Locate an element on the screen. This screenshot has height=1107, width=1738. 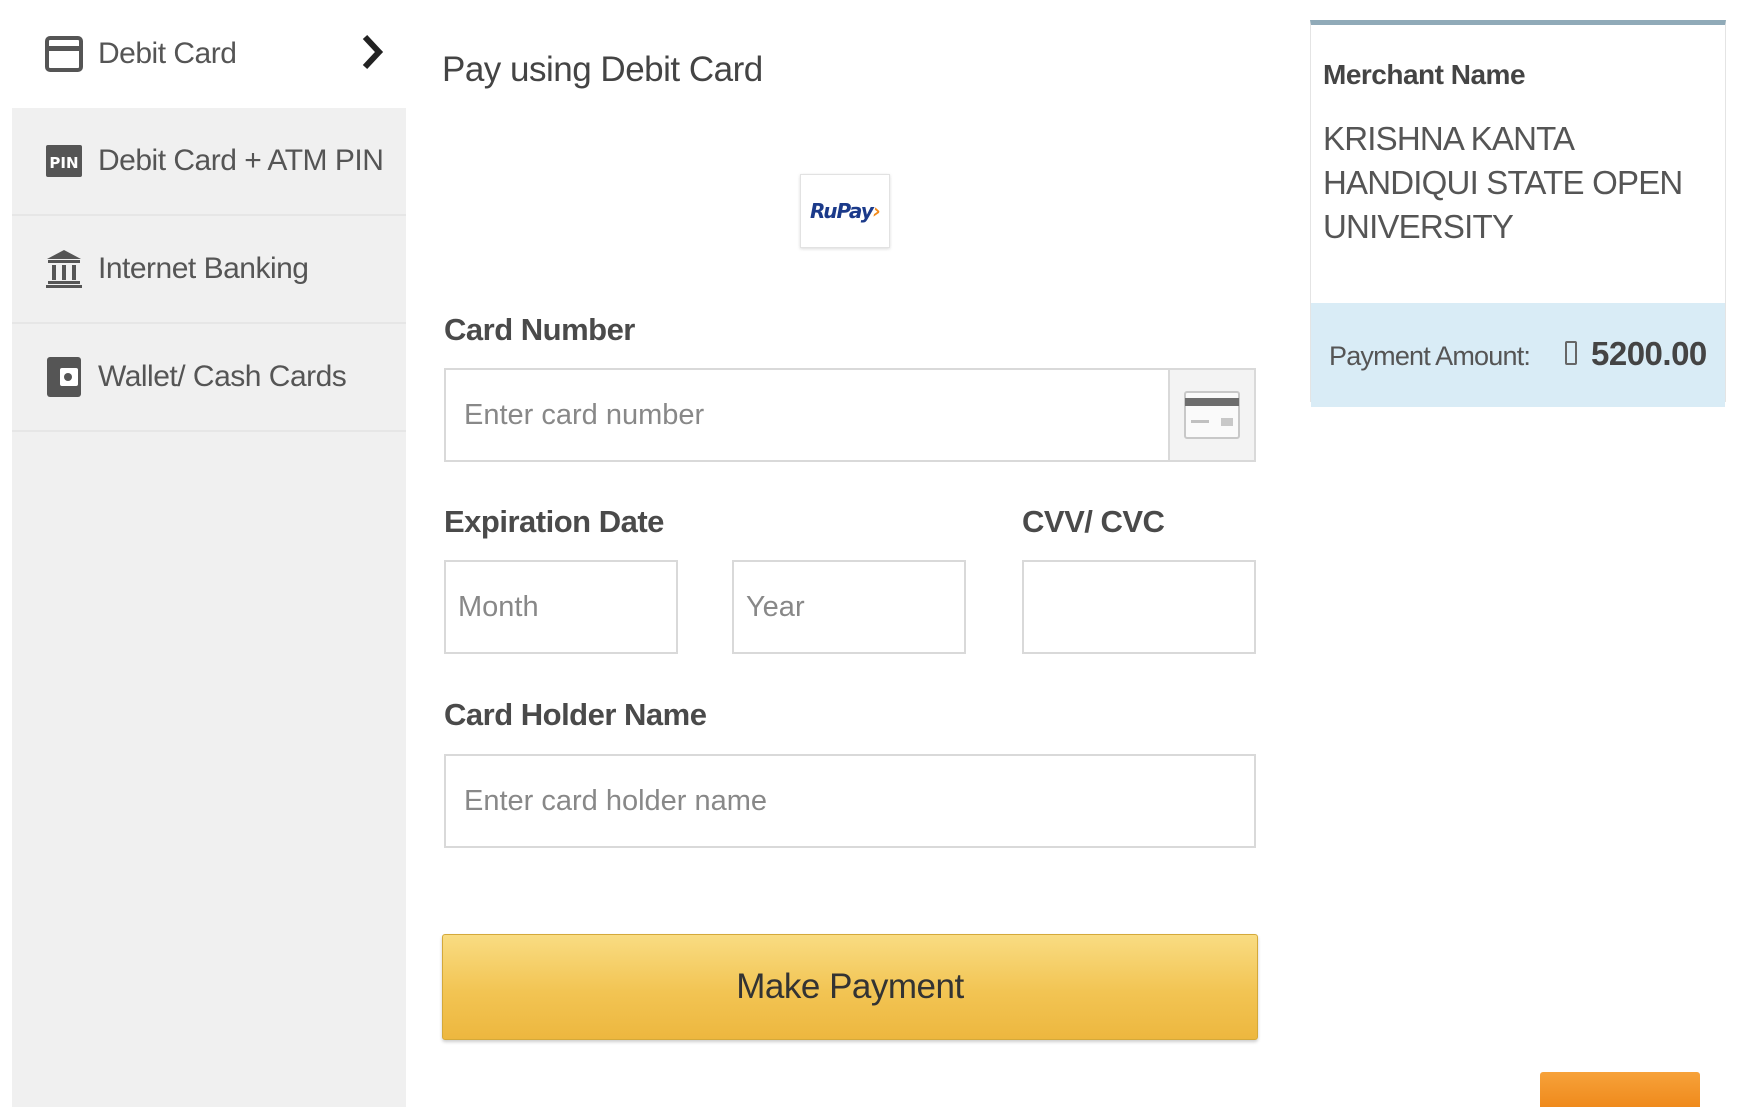
pin-icon: PIN is located at coordinates (64, 161).